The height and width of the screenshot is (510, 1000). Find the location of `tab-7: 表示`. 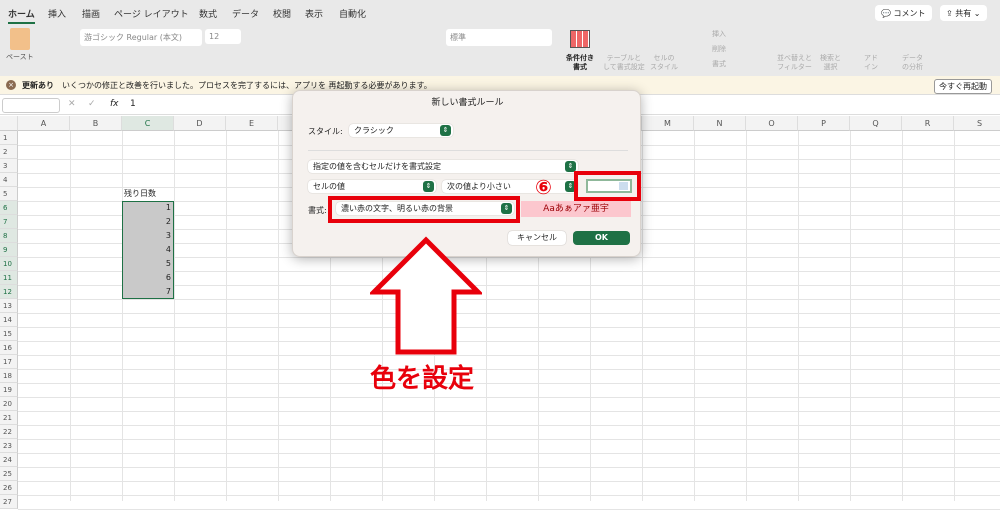

tab-7: 表示 is located at coordinates (314, 13).